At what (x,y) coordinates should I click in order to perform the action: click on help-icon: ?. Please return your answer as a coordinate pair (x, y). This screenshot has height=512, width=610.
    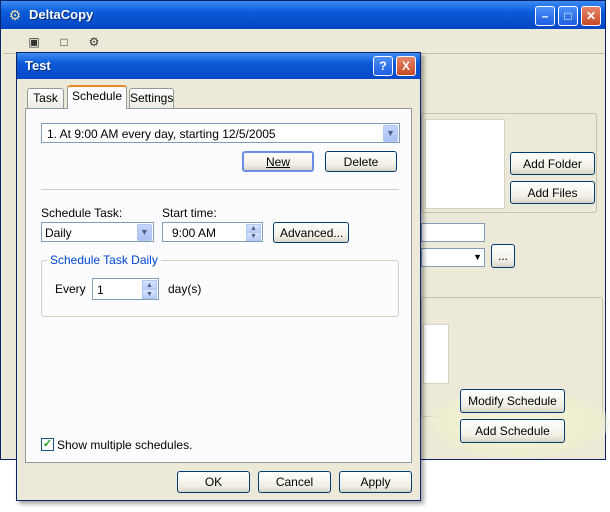
    Looking at the image, I should click on (383, 66).